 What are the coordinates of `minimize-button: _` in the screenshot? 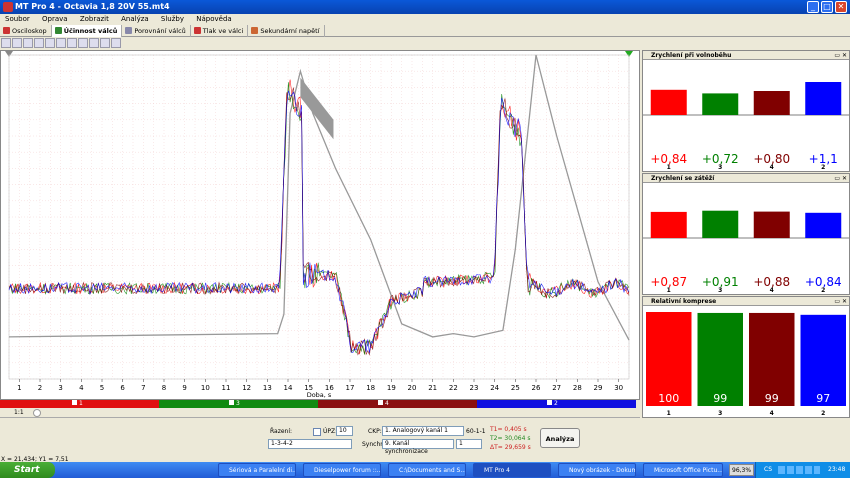 It's located at (813, 7).